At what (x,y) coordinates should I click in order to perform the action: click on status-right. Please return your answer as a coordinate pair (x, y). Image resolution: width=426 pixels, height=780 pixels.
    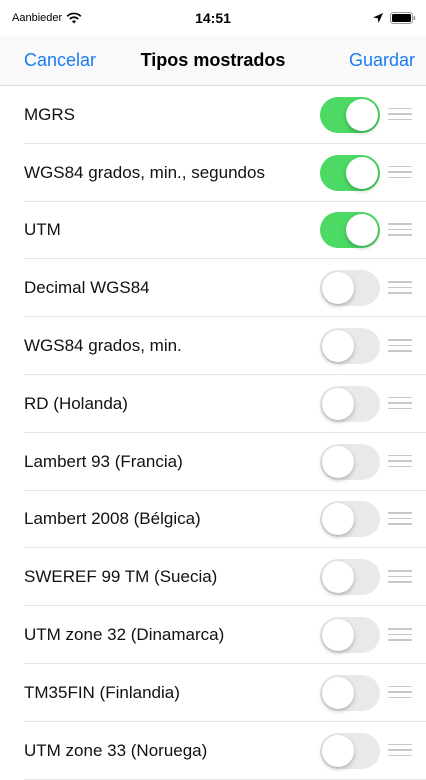
    Looking at the image, I should click on (394, 18).